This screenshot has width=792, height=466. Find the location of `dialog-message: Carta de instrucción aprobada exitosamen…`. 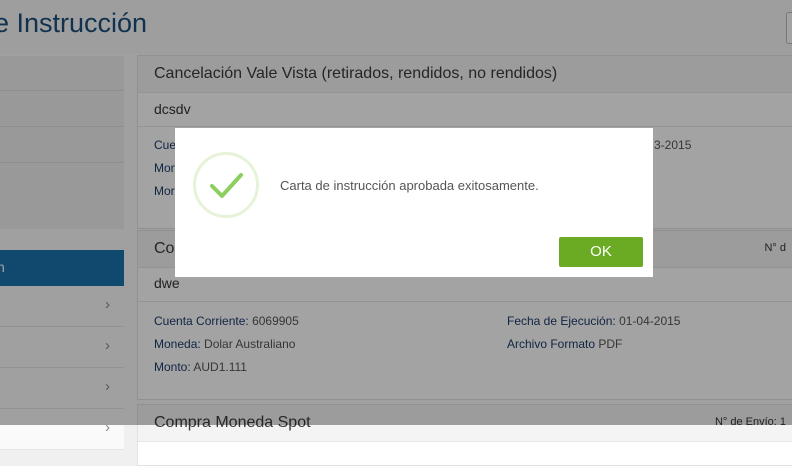

dialog-message: Carta de instrucción aprobada exitosamen… is located at coordinates (409, 185).